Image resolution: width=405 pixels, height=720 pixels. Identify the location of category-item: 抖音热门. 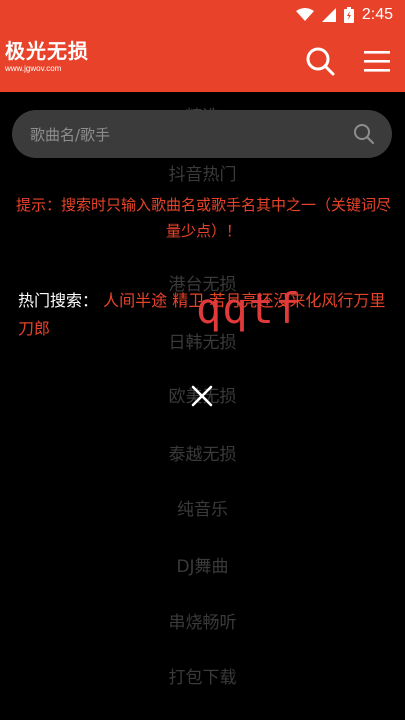
(202, 172).